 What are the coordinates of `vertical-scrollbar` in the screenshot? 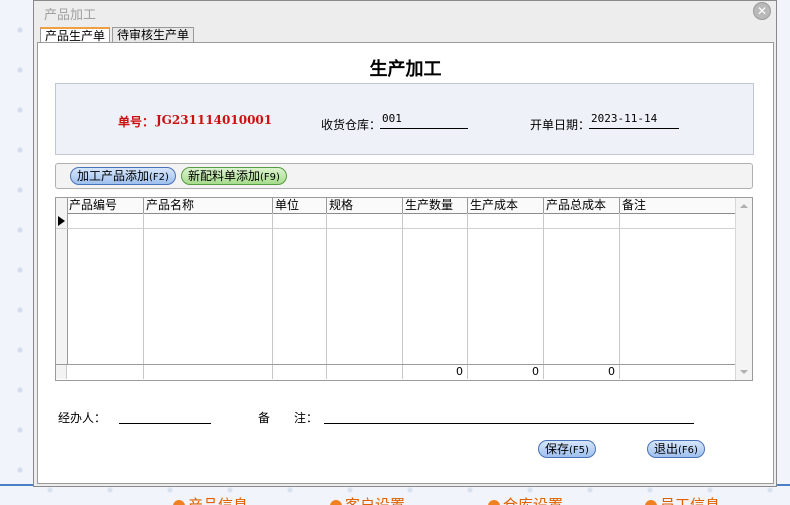 It's located at (743, 289).